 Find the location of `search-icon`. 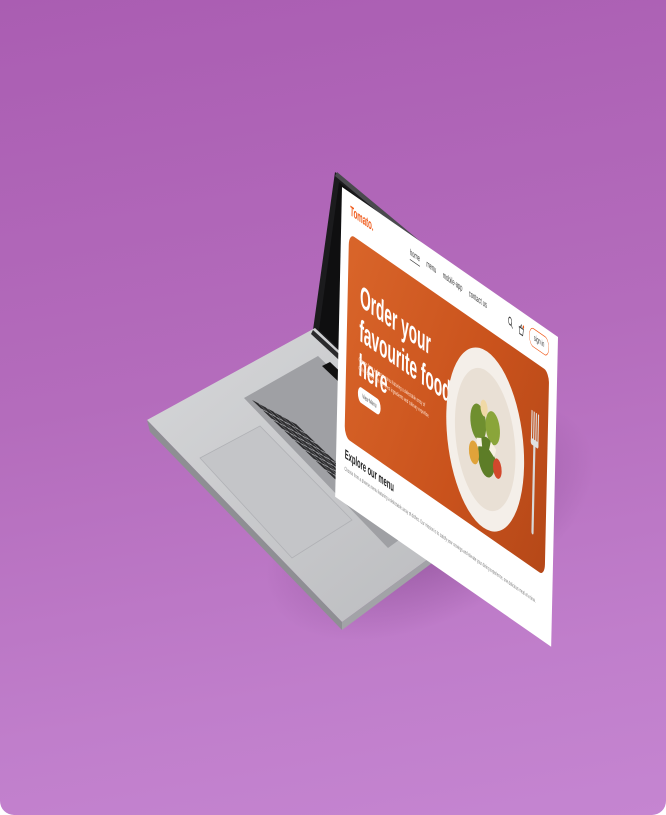

search-icon is located at coordinates (510, 321).